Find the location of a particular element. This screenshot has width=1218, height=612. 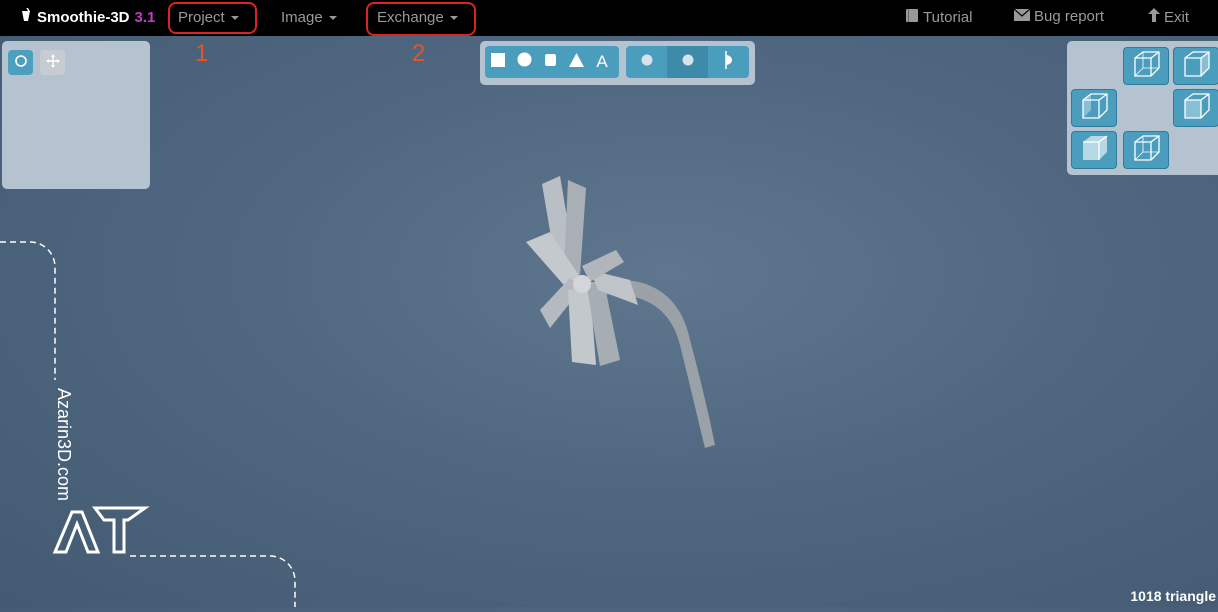

watermark: Azarin3D.com is located at coordinates (150, 426).